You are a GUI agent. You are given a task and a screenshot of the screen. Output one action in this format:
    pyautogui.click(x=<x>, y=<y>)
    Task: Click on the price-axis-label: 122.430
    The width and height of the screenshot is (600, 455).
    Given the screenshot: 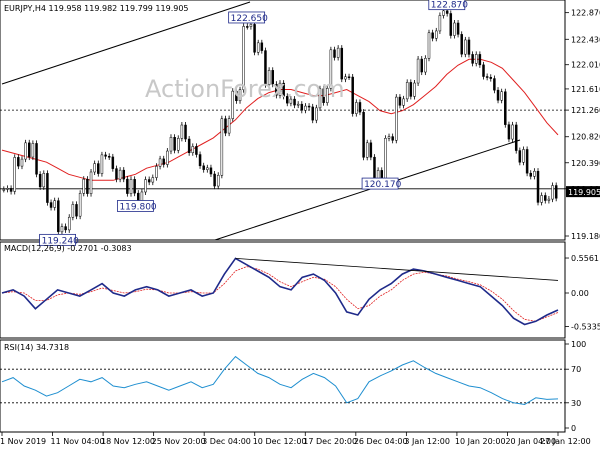 What is the action you would take?
    pyautogui.click(x=585, y=39)
    